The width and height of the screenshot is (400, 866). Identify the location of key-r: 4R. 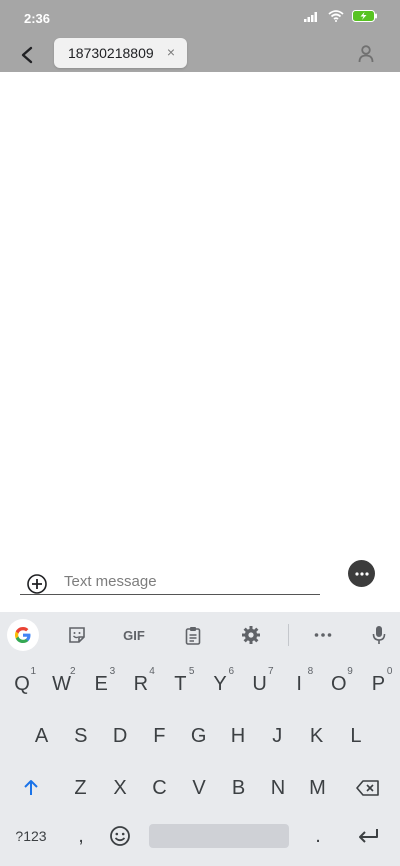
(141, 684).